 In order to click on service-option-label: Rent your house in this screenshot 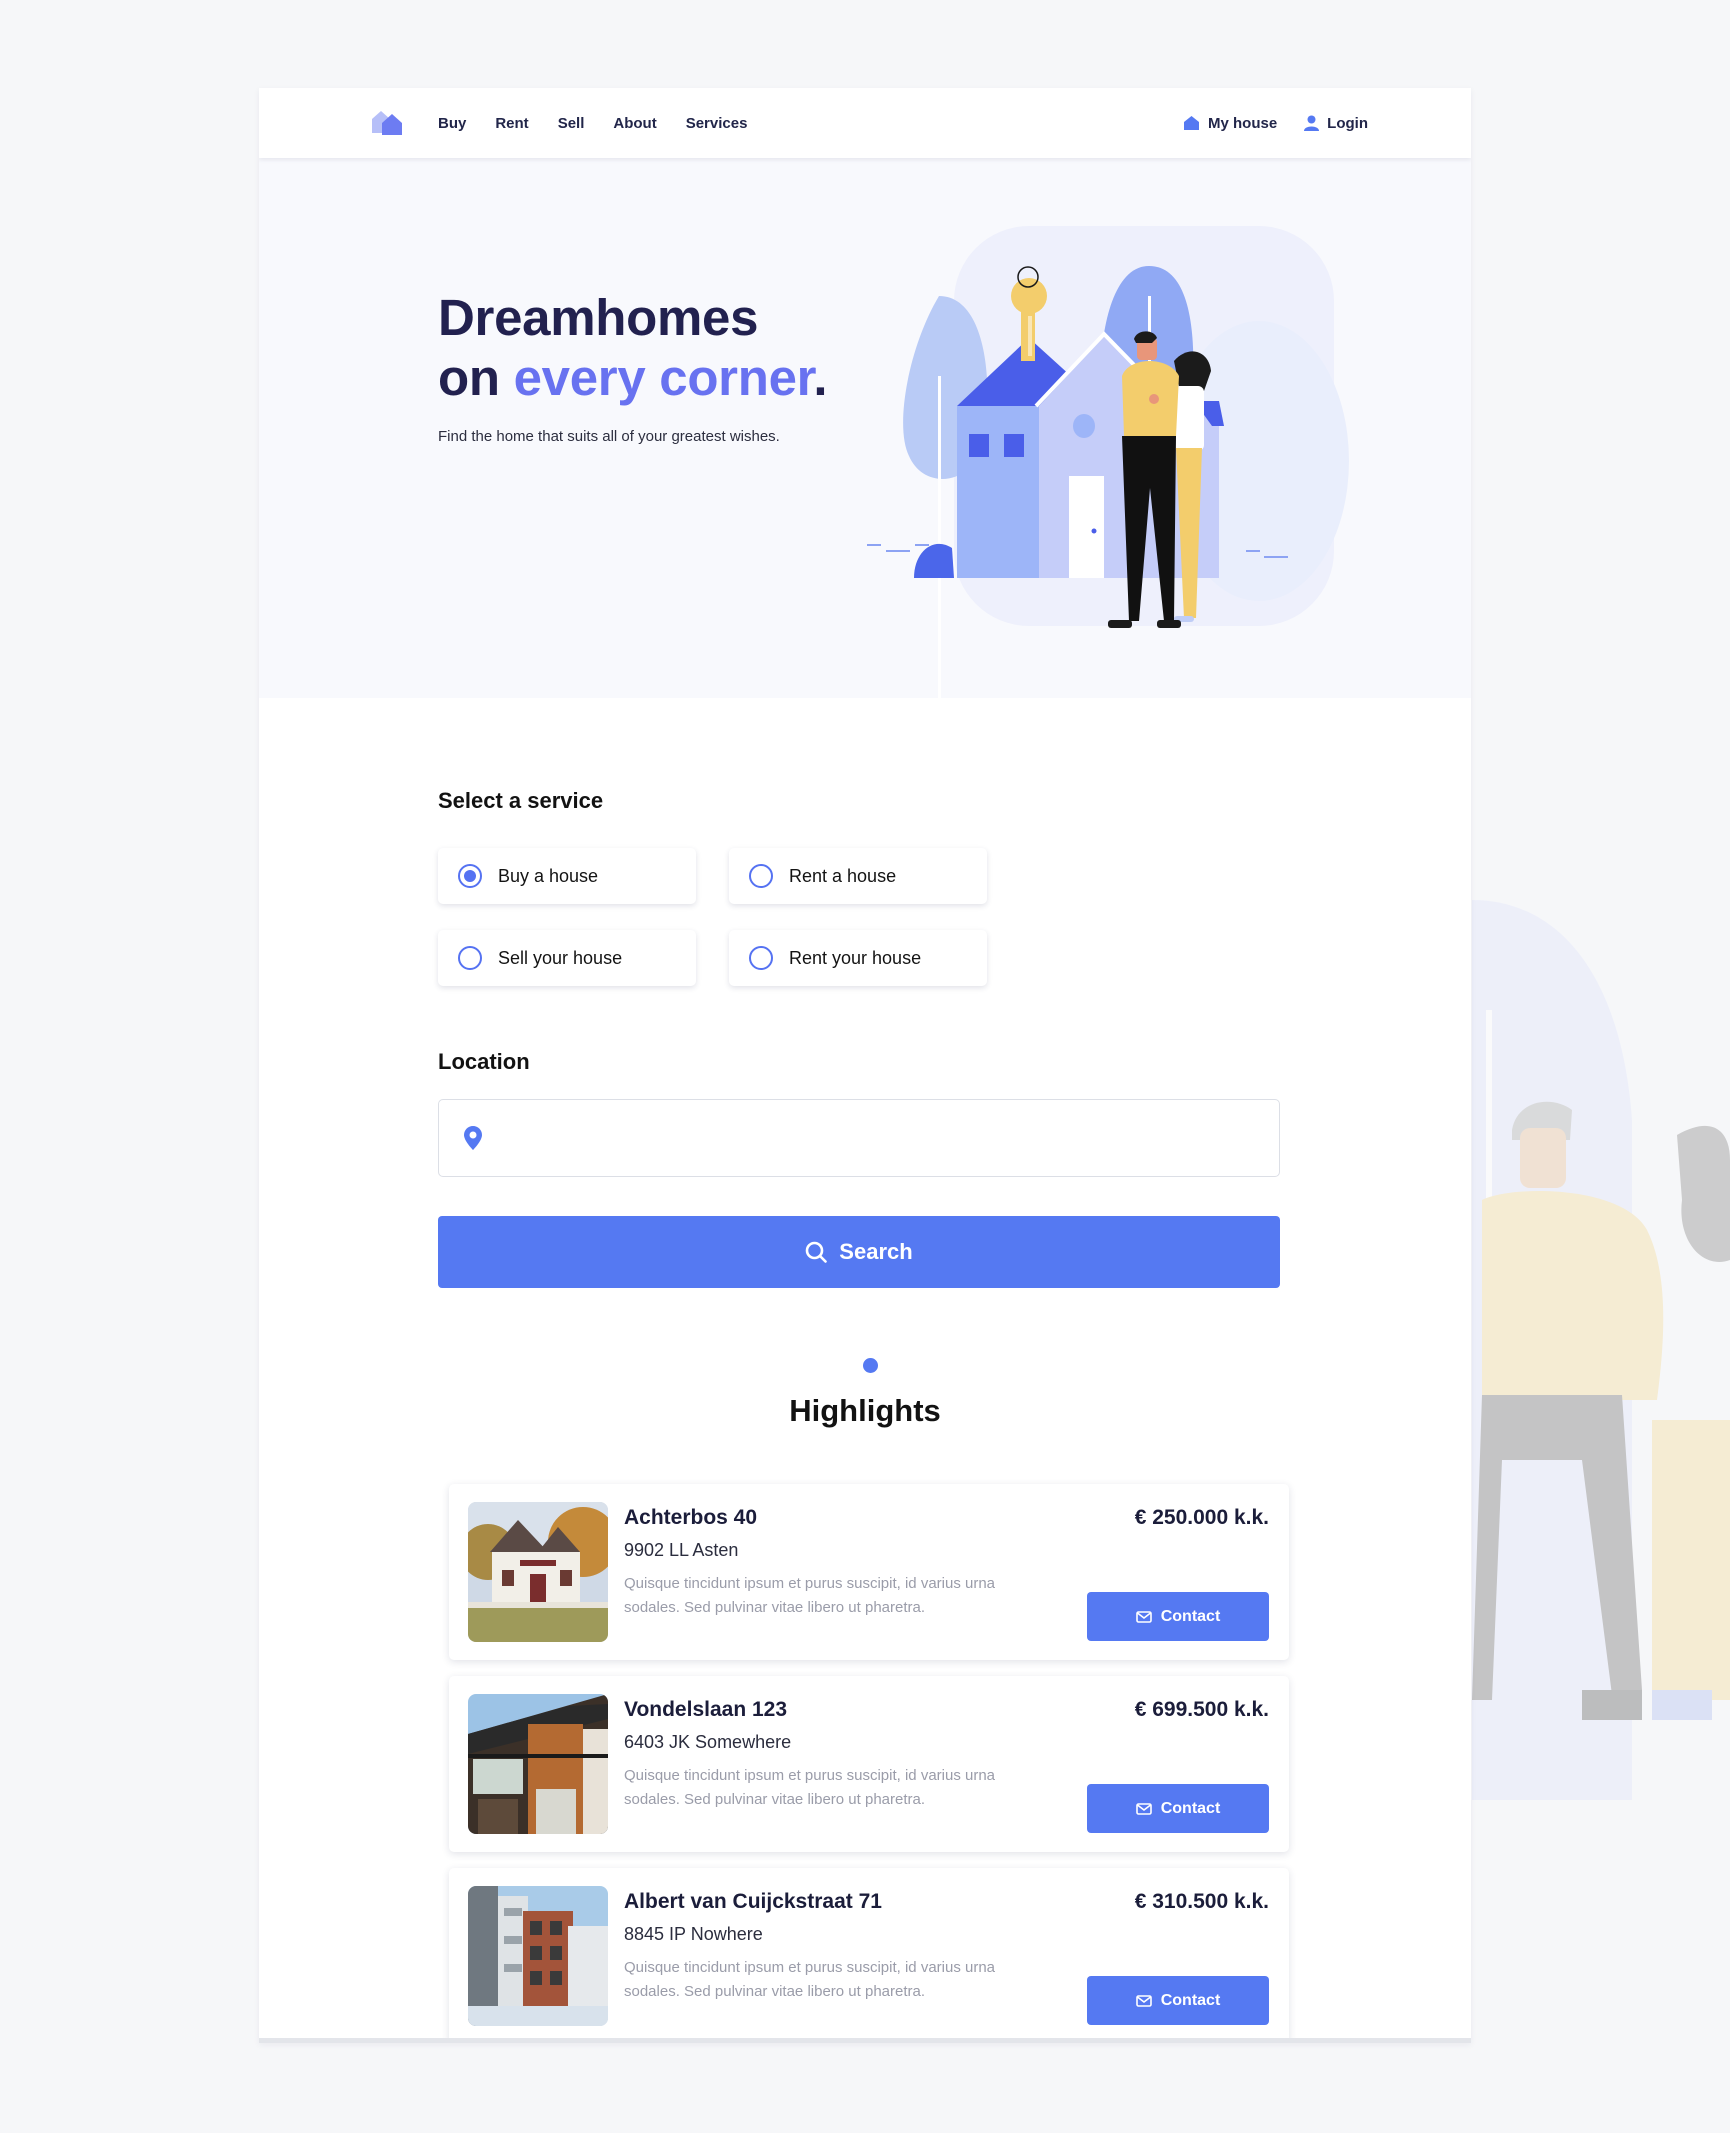, I will do `click(855, 957)`.